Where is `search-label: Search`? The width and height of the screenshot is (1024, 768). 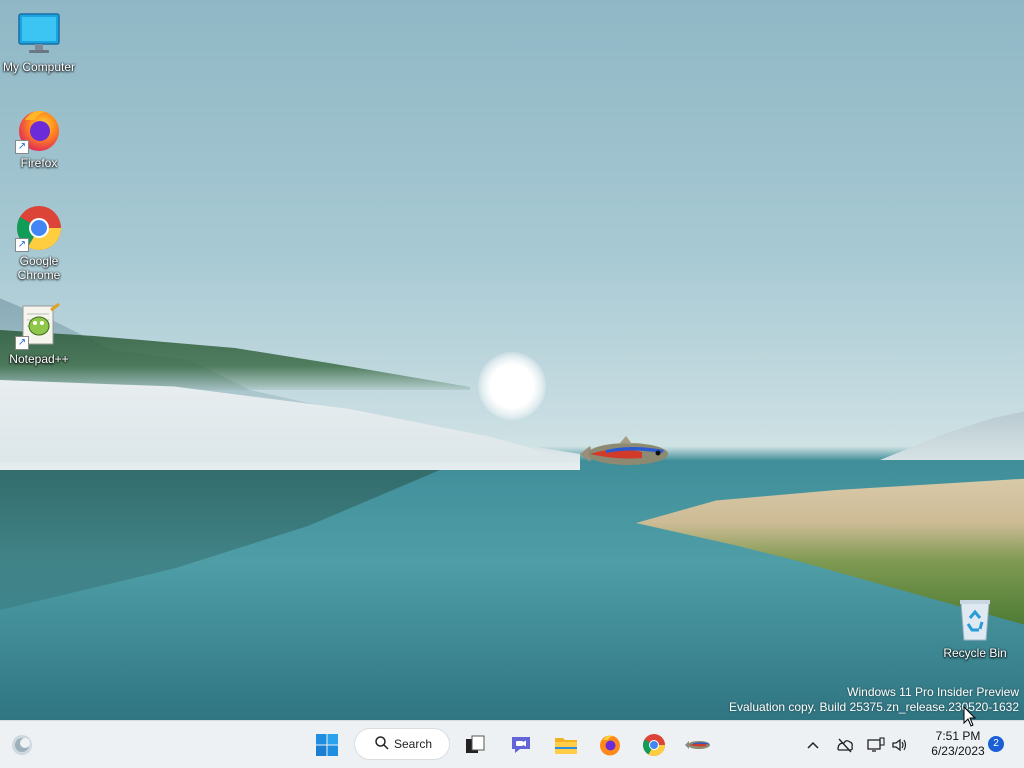
search-label: Search is located at coordinates (413, 744).